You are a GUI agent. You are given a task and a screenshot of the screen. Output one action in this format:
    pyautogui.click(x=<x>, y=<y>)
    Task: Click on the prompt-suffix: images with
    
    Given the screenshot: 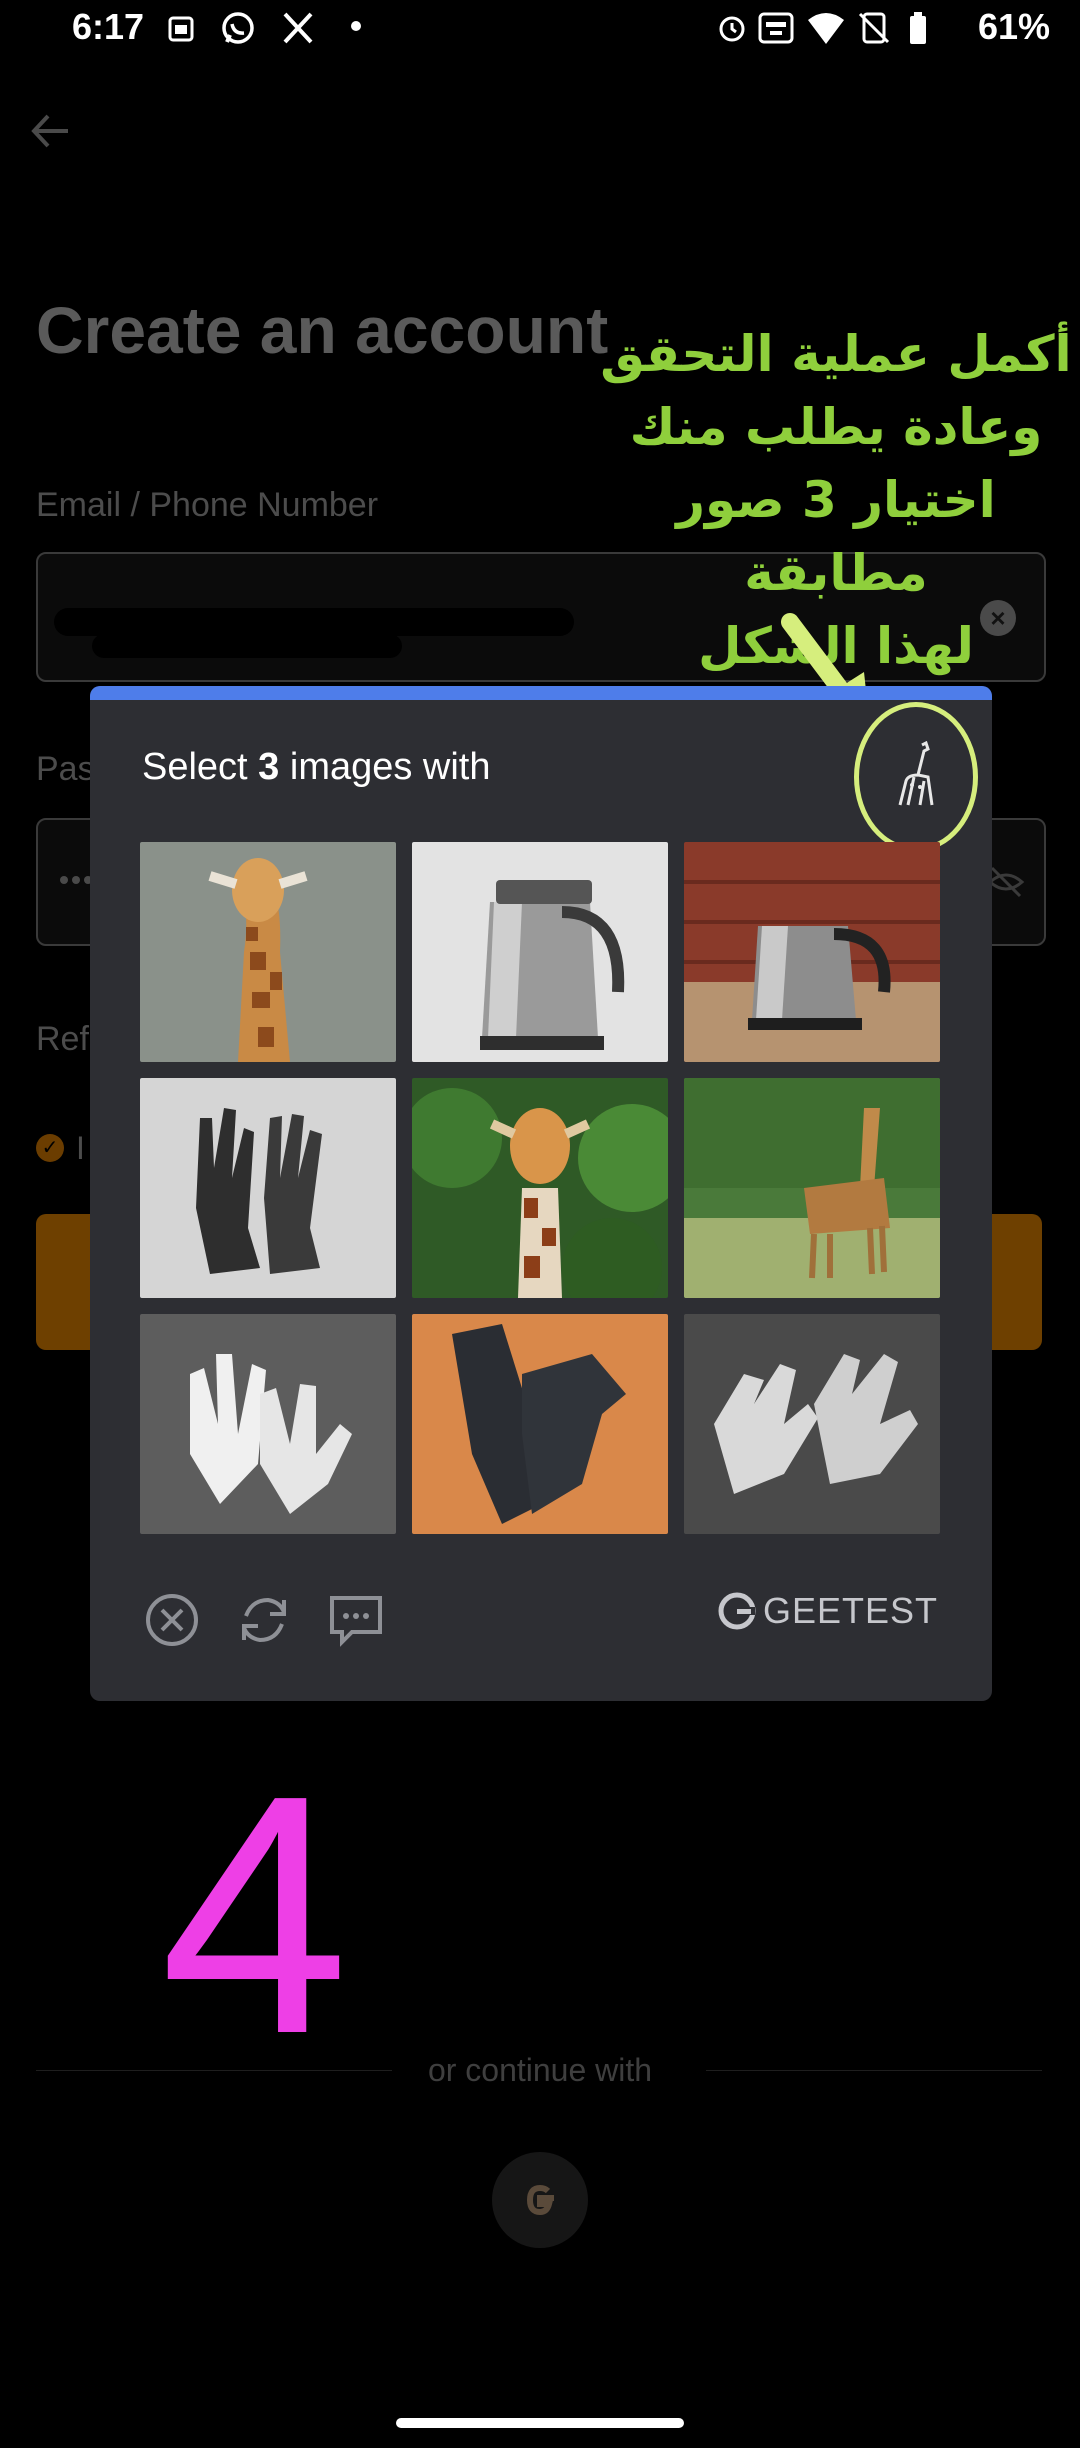 What is the action you would take?
    pyautogui.click(x=385, y=767)
    